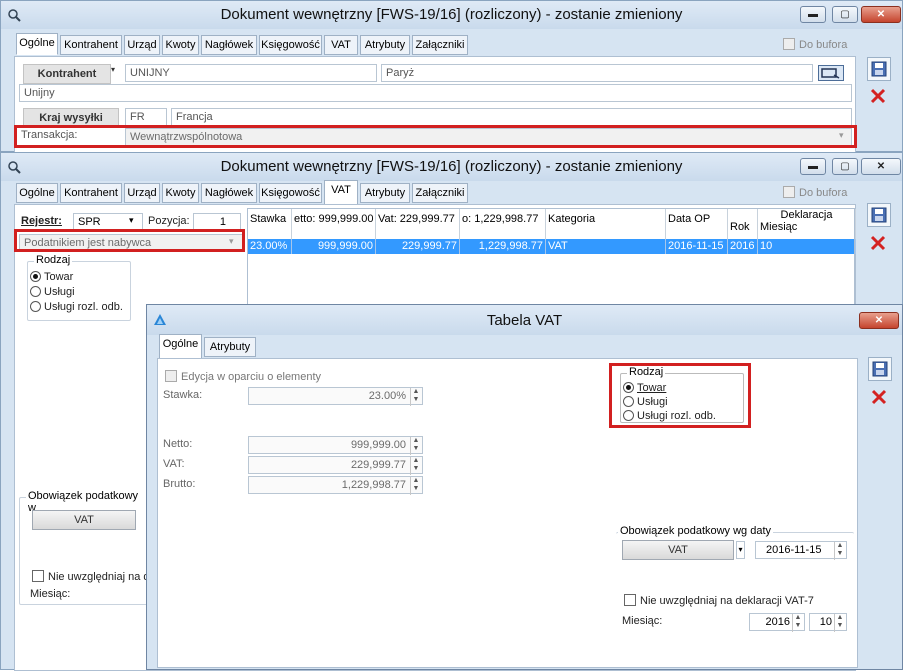  Describe the element at coordinates (606, 224) in the screenshot. I see `col-kategoria: Kategoria` at that location.